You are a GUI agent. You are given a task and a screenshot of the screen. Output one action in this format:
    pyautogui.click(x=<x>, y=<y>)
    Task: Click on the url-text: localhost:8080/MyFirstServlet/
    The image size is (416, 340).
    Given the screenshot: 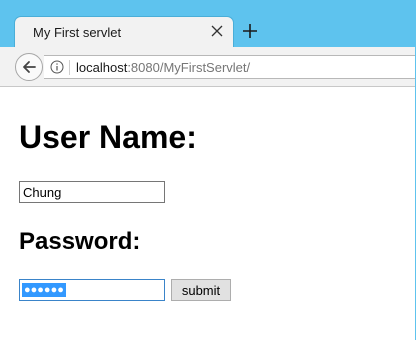 What is the action you would take?
    pyautogui.click(x=163, y=67)
    